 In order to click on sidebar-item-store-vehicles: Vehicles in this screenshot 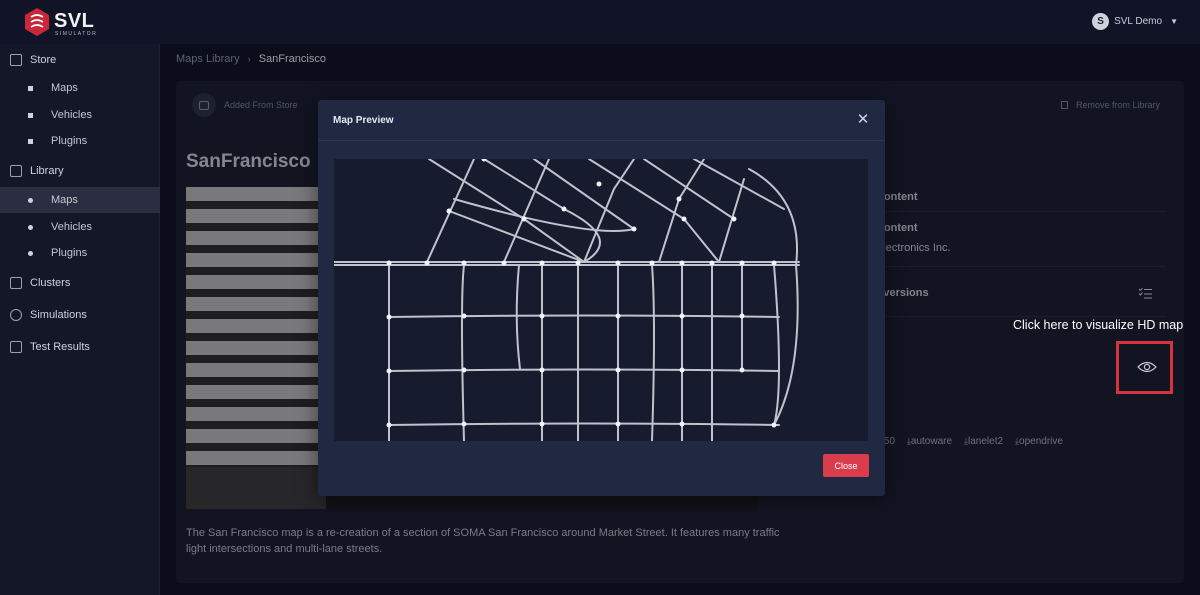, I will do `click(80, 115)`.